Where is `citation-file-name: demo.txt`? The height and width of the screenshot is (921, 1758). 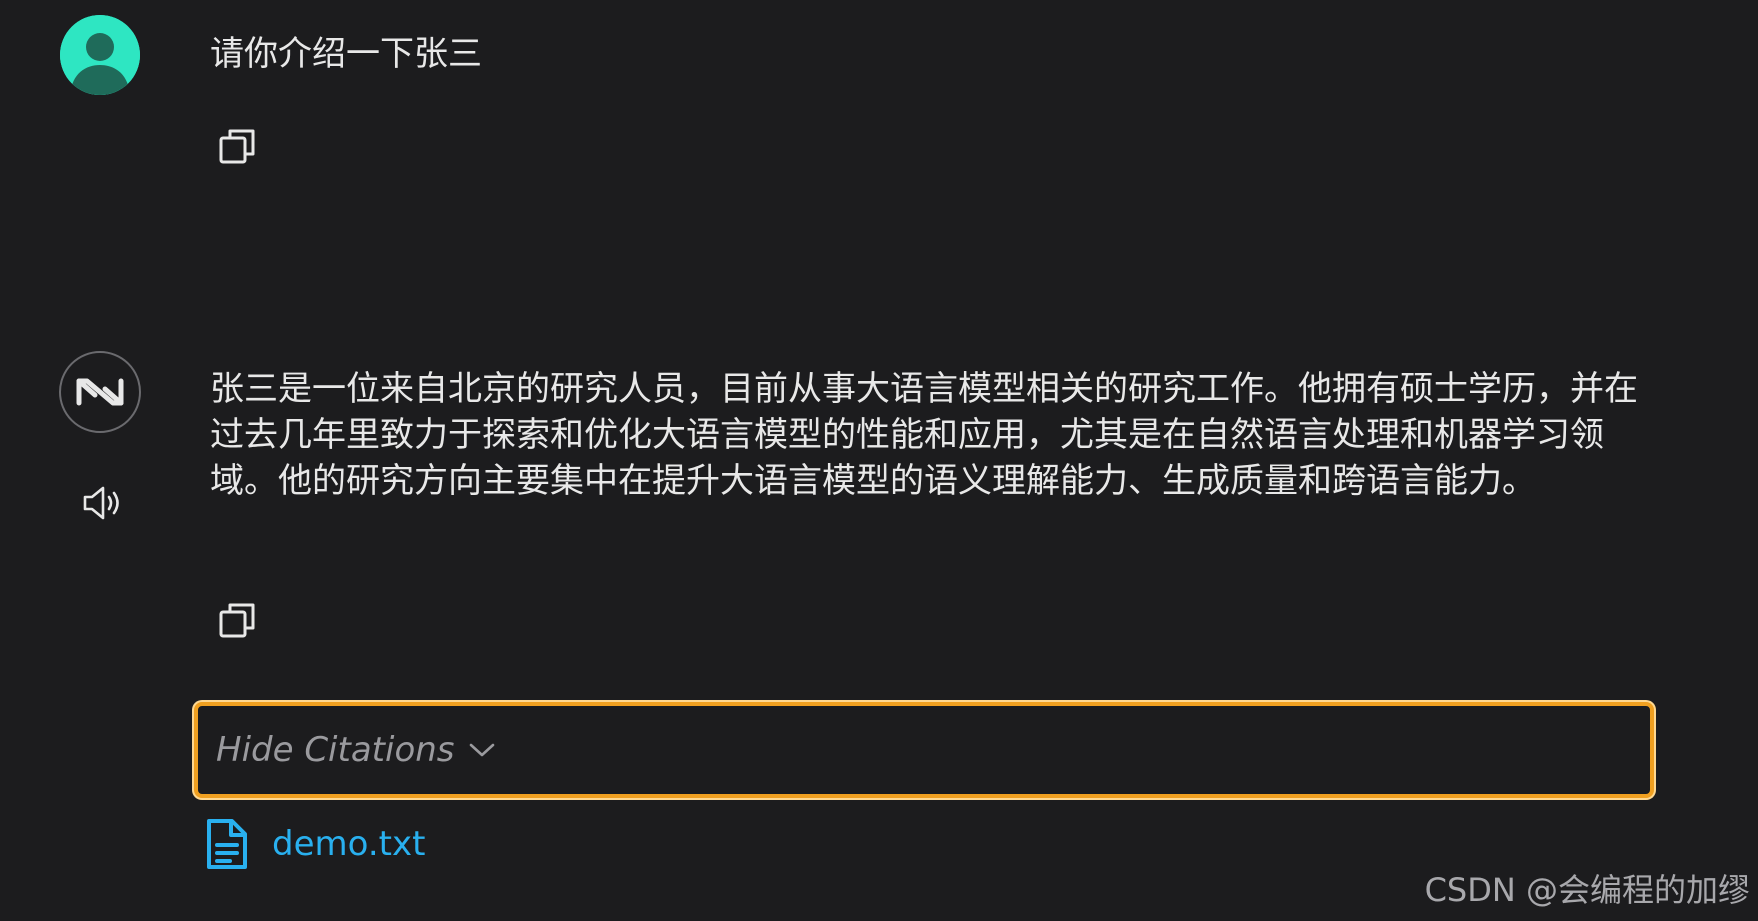 citation-file-name: demo.txt is located at coordinates (349, 844).